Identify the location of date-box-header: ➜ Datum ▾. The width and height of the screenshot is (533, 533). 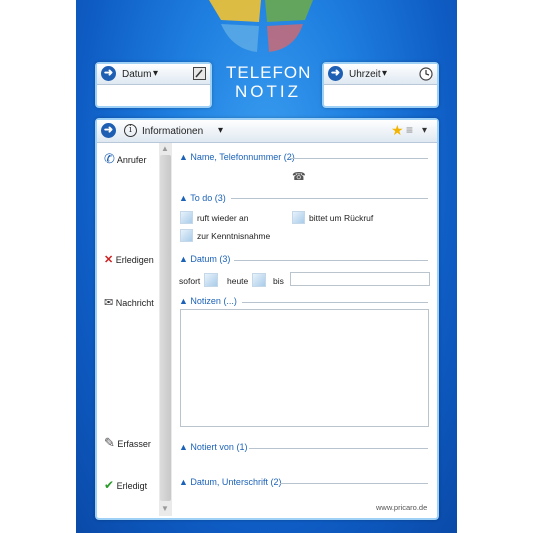
(153, 74).